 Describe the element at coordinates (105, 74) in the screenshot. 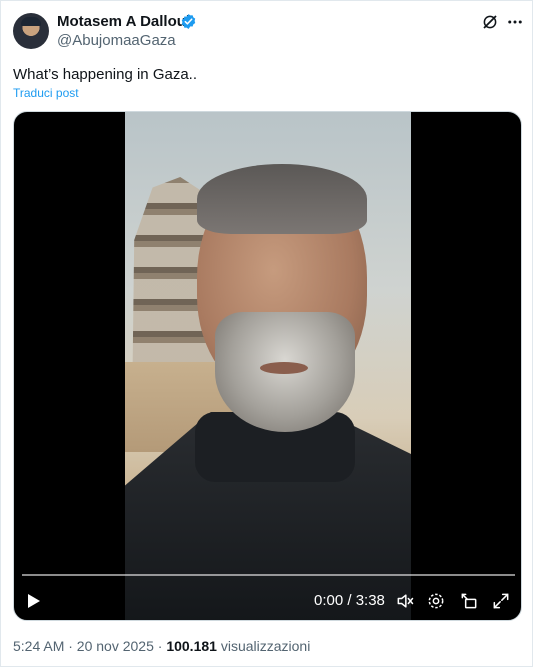

I see `post-text: What’s happening in Gaza..` at that location.